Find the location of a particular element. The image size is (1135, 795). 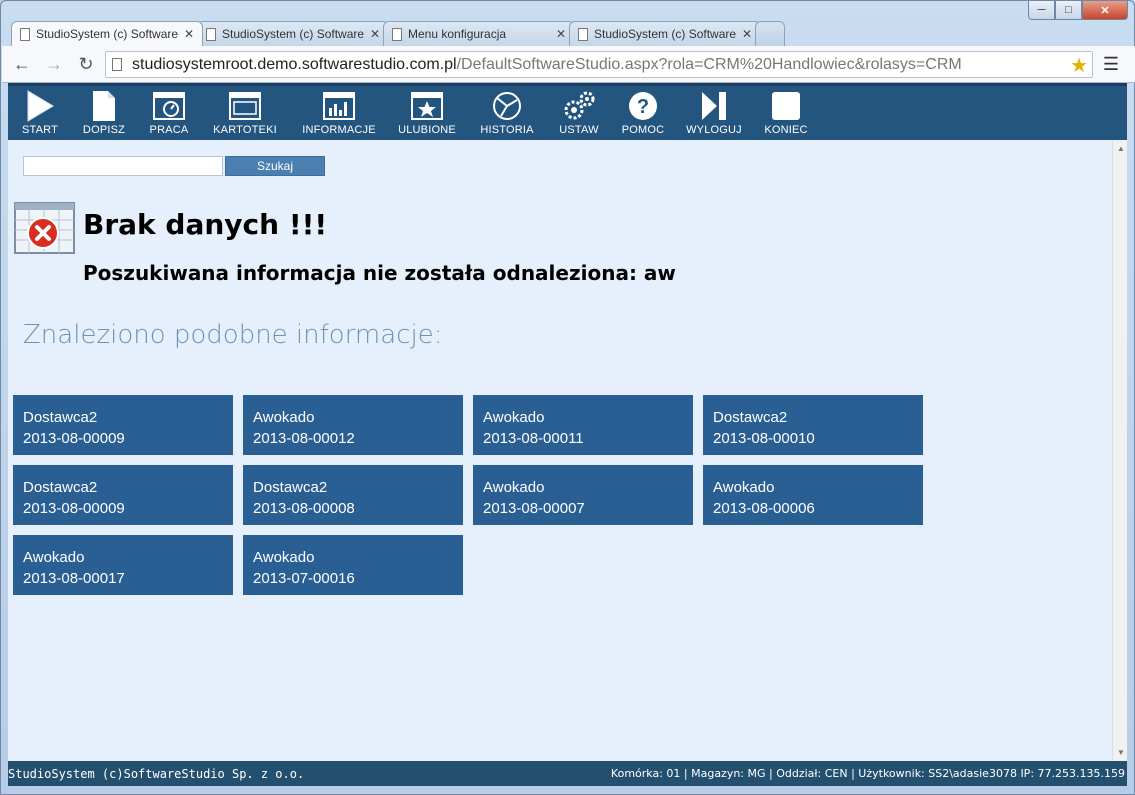

back-arrow-icon: ← is located at coordinates (22, 64).